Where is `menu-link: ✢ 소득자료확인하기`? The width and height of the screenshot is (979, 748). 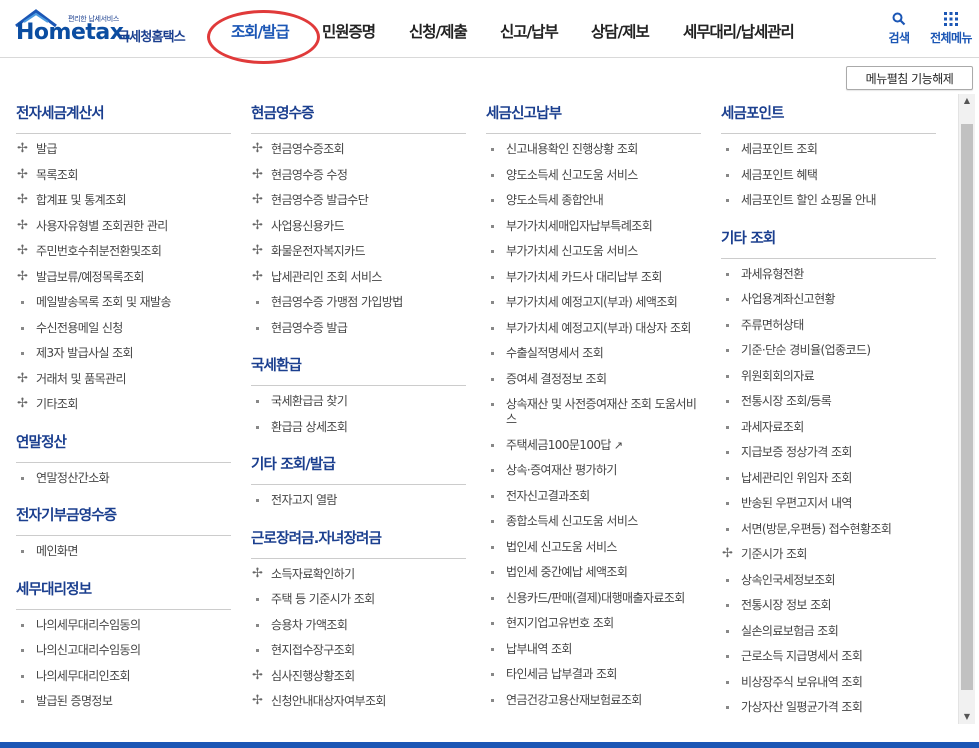 menu-link: ✢ 소득자료확인하기 is located at coordinates (358, 574).